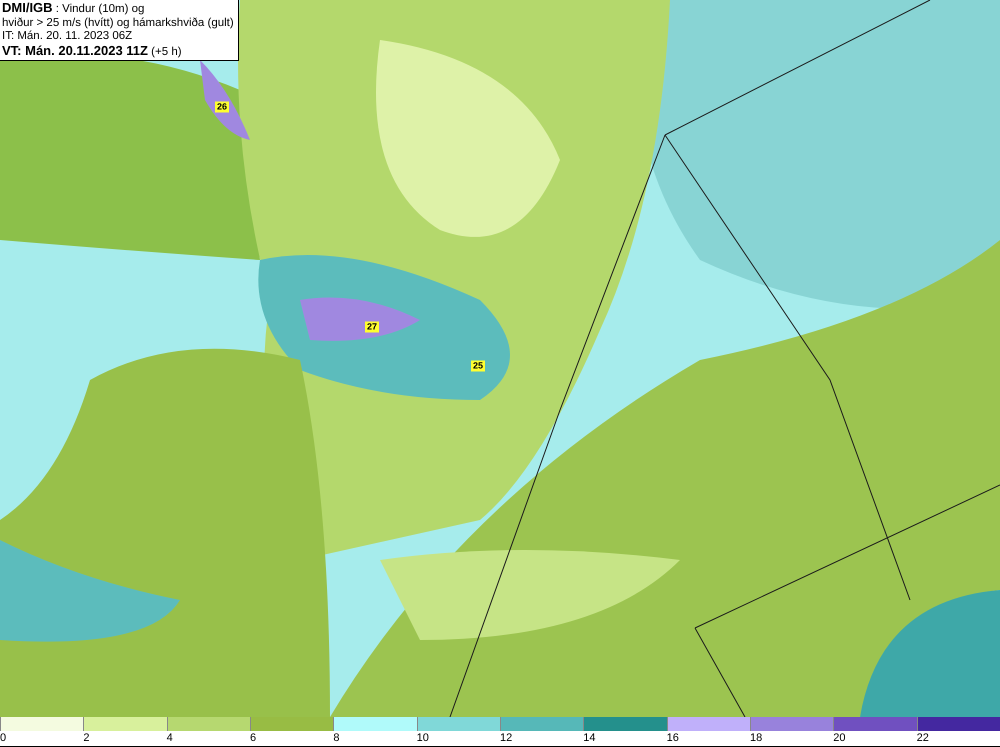 The image size is (1000, 747). What do you see at coordinates (336, 738) in the screenshot?
I see `scale-label: 8` at bounding box center [336, 738].